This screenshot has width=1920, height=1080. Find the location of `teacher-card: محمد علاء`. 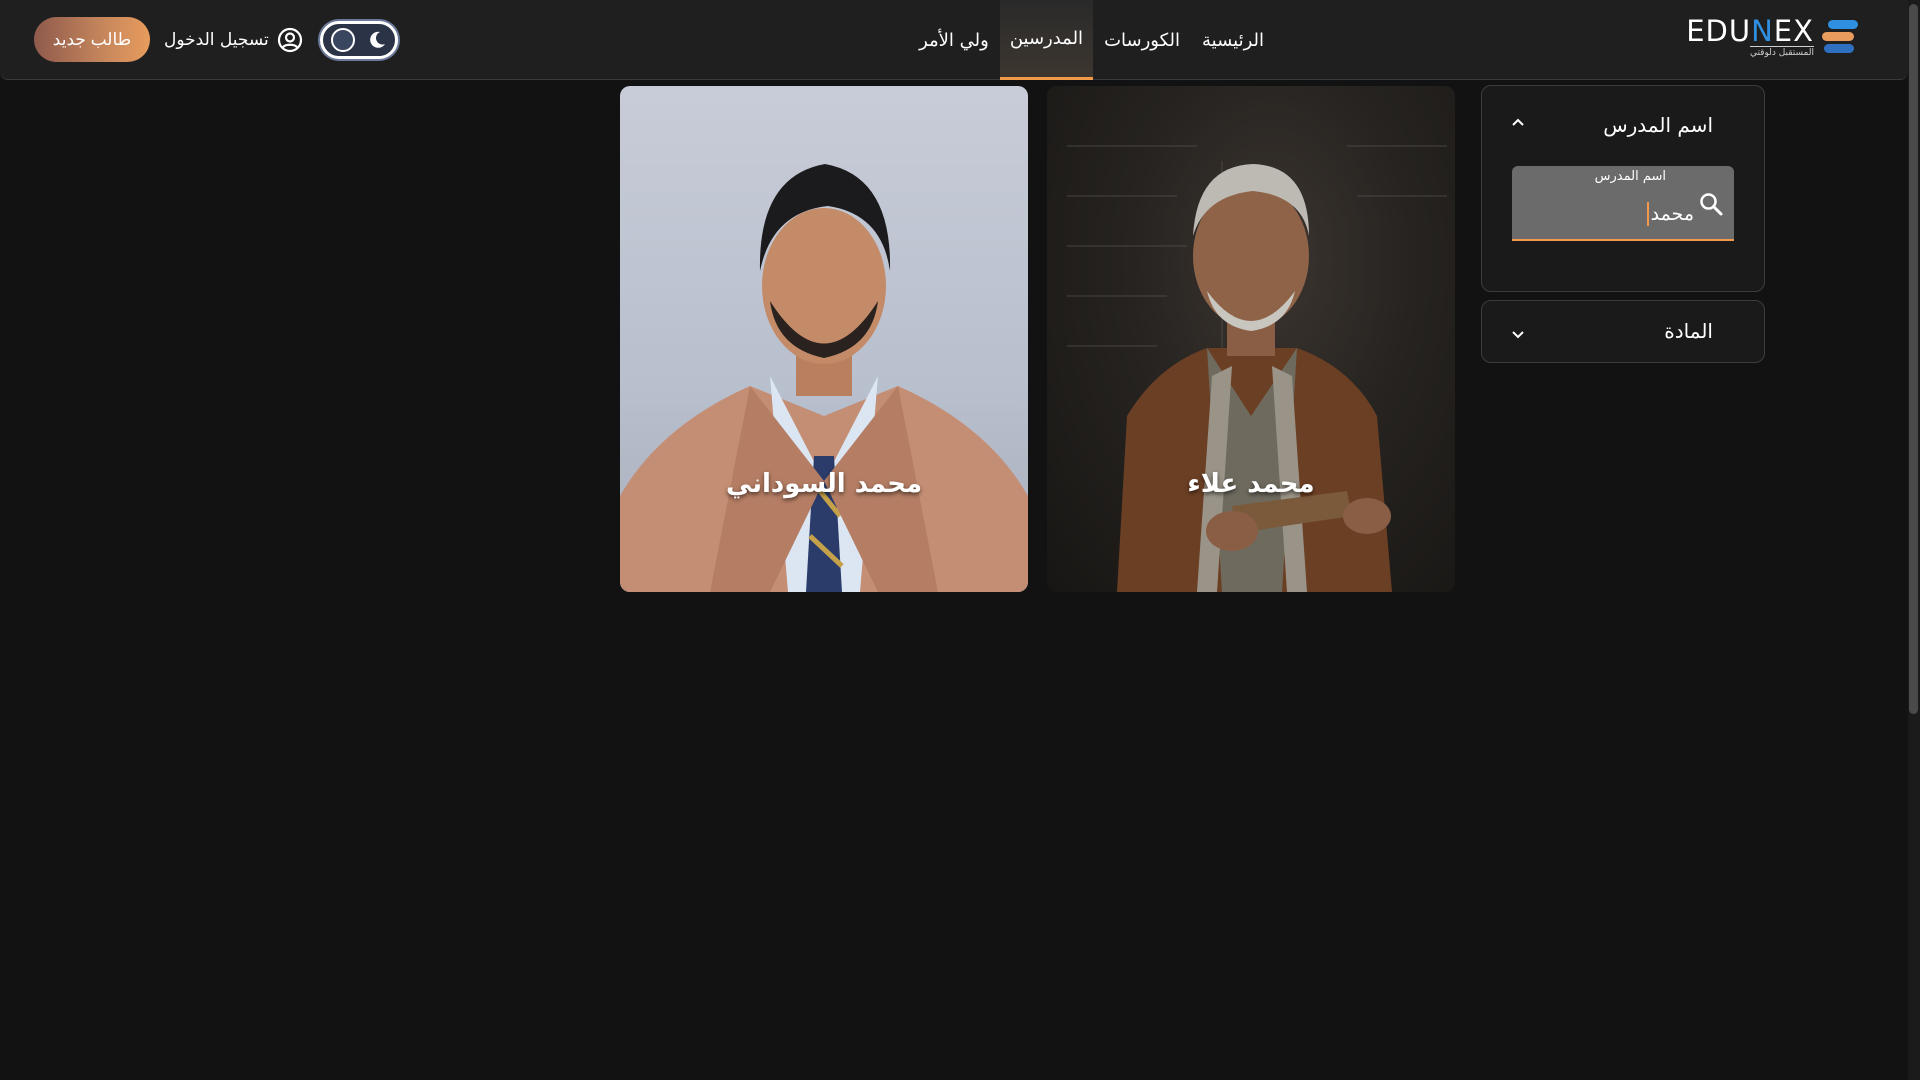

teacher-card: محمد علاء is located at coordinates (1251, 339).